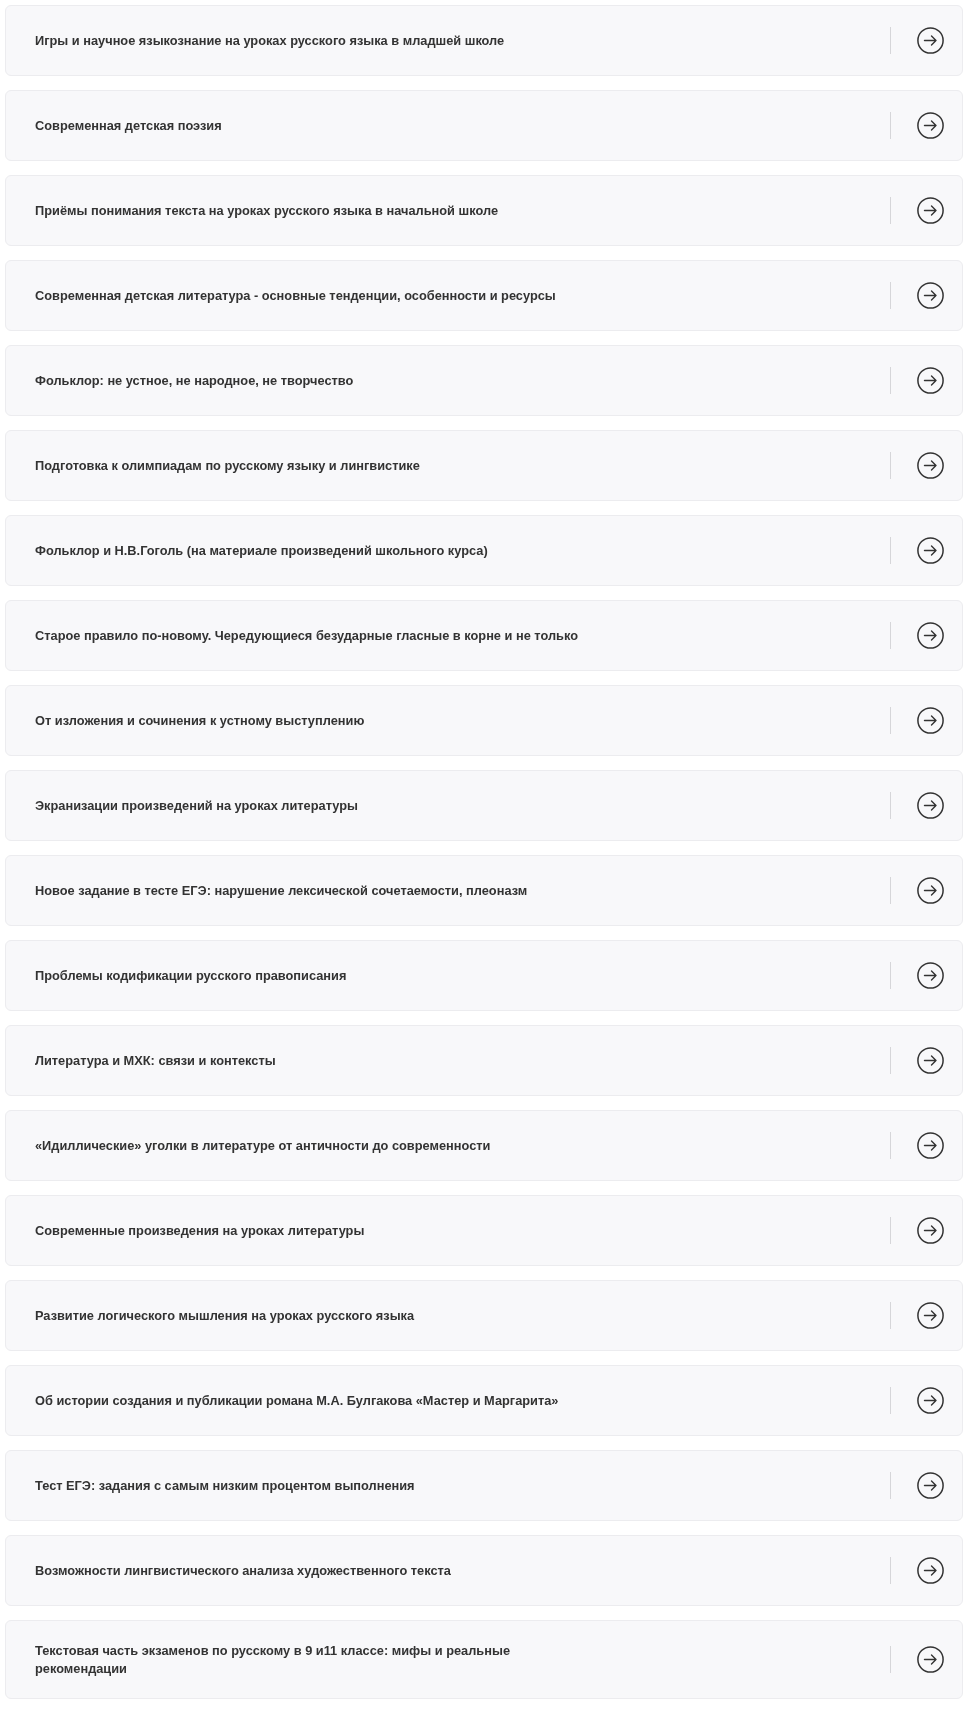 The height and width of the screenshot is (1711, 966). I want to click on course-card: От изложения и сочинения к устному выступлению, so click(484, 720).